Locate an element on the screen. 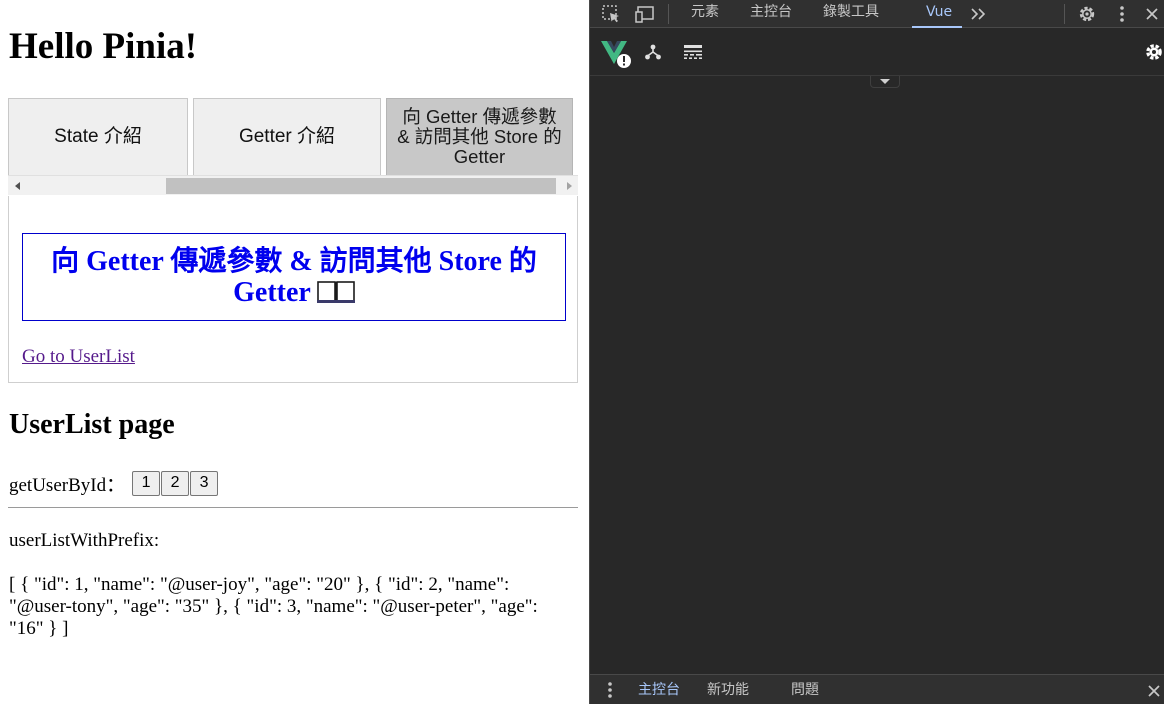 The image size is (1164, 704). expand-panel-toggle is located at coordinates (885, 82).